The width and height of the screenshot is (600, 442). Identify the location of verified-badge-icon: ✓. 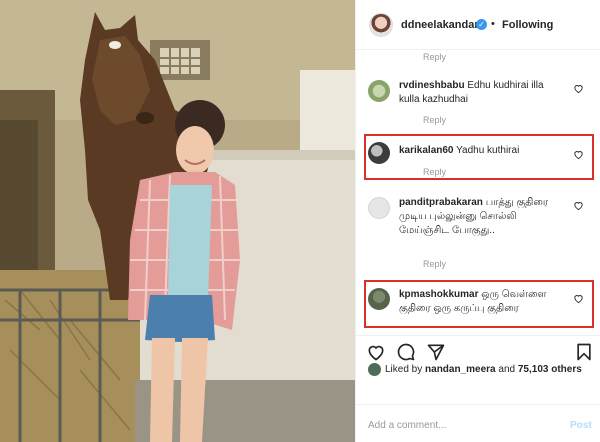
(481, 24).